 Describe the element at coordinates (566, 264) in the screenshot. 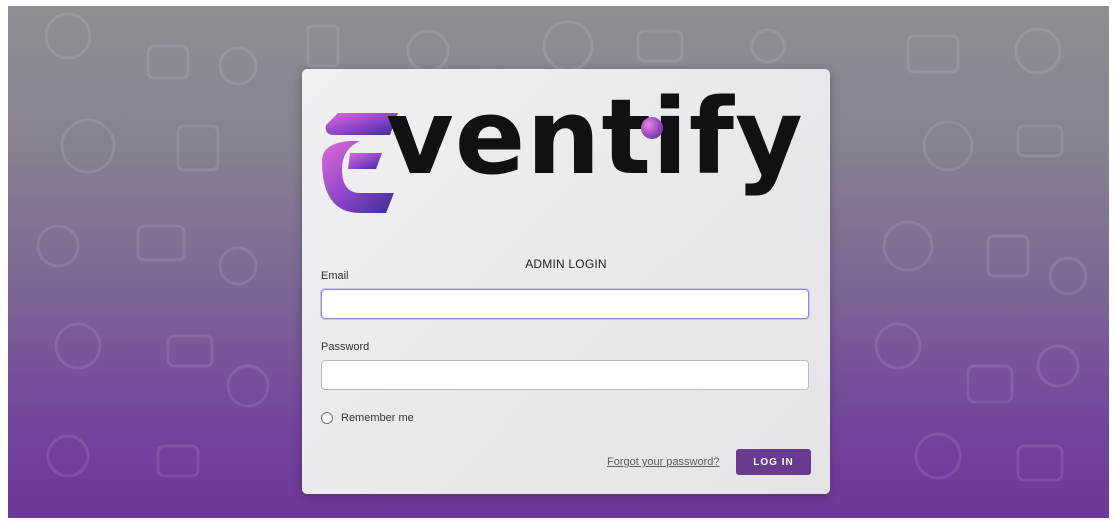

I see `page-title: ADMIN LOGIN` at that location.